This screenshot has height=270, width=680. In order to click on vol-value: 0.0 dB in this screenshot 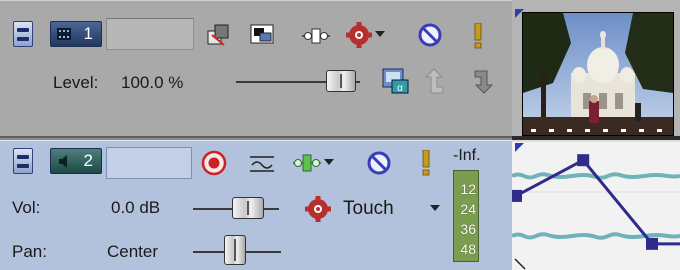, I will do `click(136, 207)`.